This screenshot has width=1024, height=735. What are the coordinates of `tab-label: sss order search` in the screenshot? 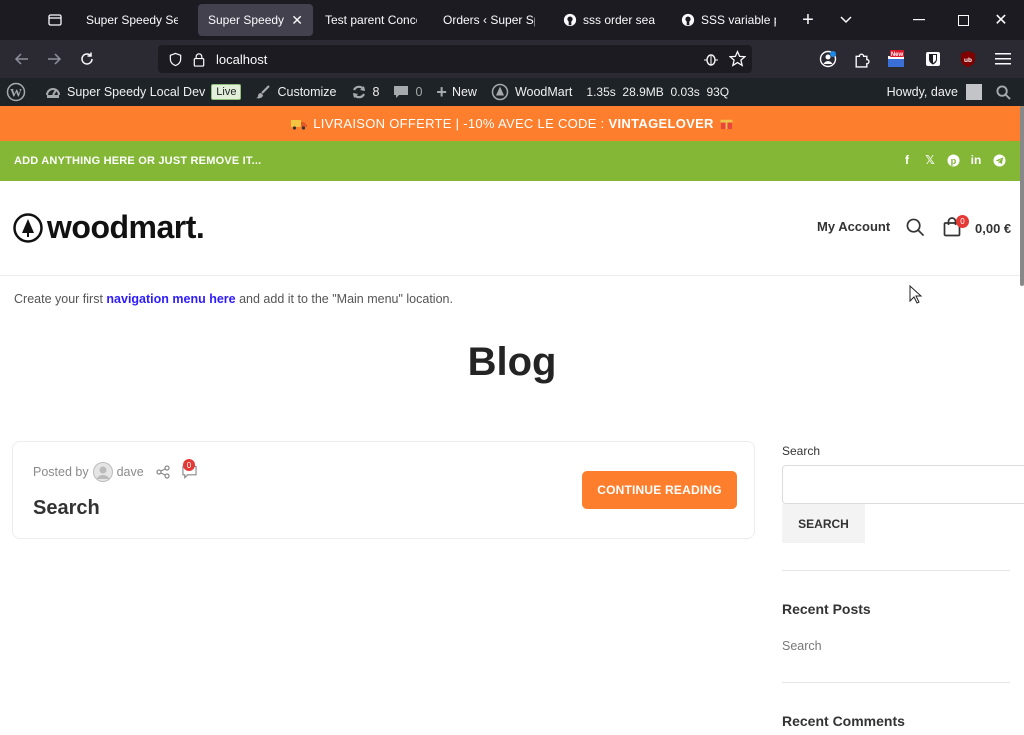 It's located at (619, 20).